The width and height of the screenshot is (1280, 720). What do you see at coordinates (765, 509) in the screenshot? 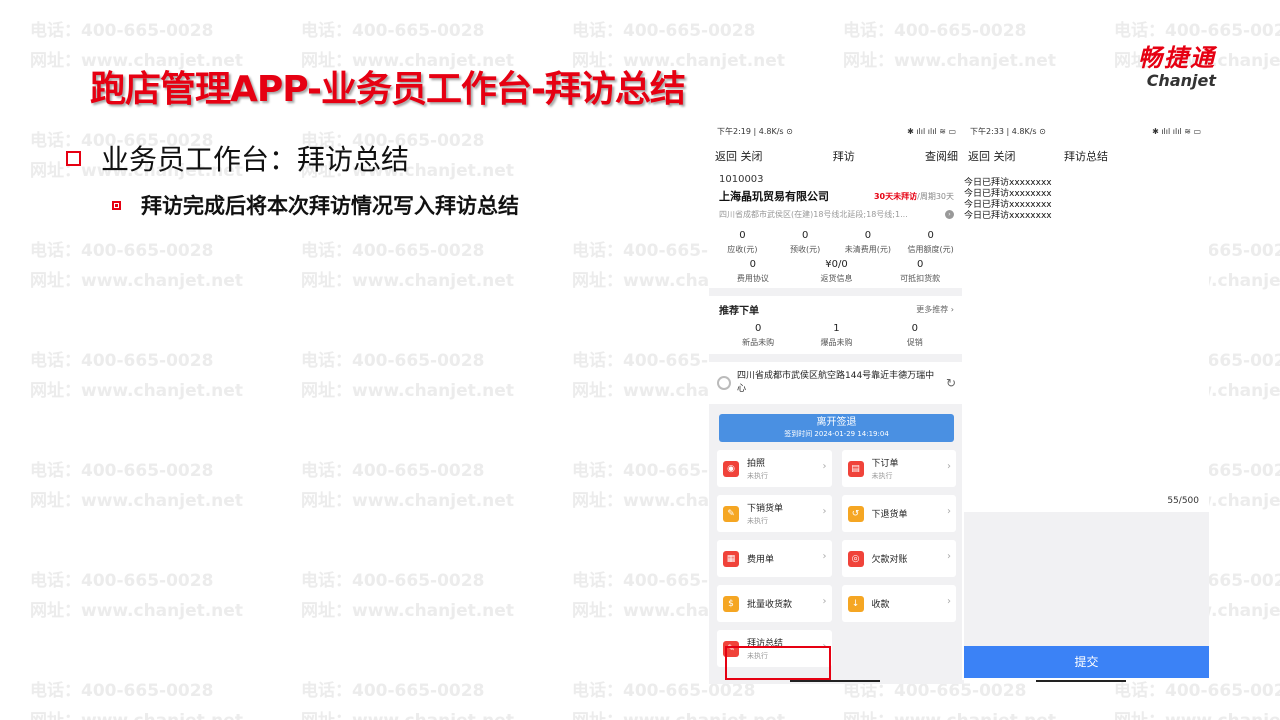
I see `tile-name: 下销货单` at bounding box center [765, 509].